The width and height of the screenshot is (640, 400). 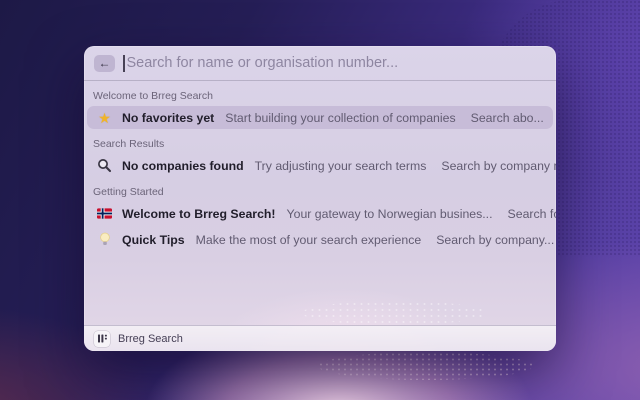 I want to click on star-icon: ★, so click(x=104, y=117).